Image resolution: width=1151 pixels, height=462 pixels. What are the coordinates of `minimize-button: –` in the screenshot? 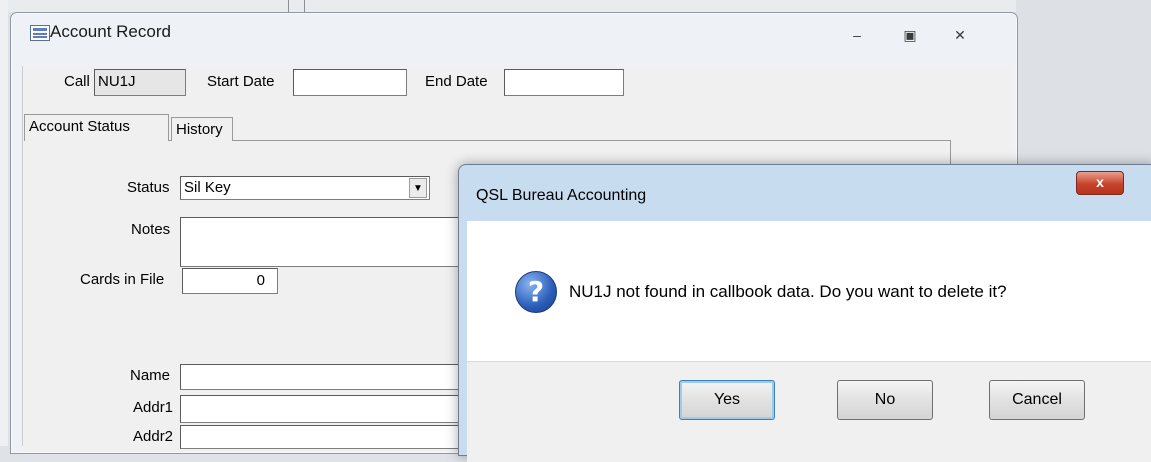 It's located at (857, 35).